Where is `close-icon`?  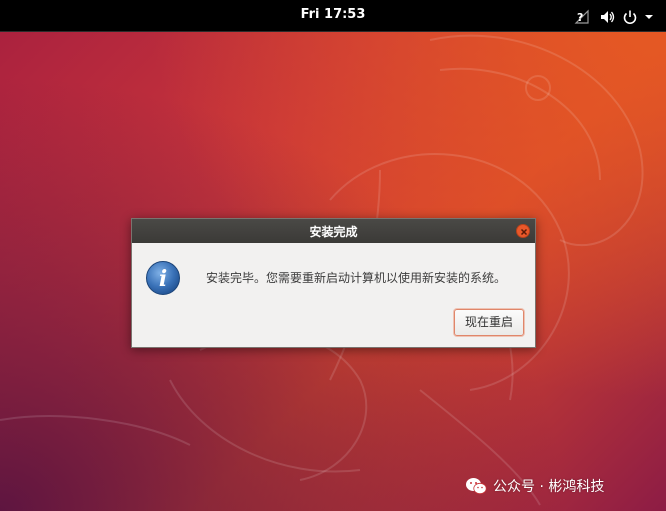 close-icon is located at coordinates (524, 232).